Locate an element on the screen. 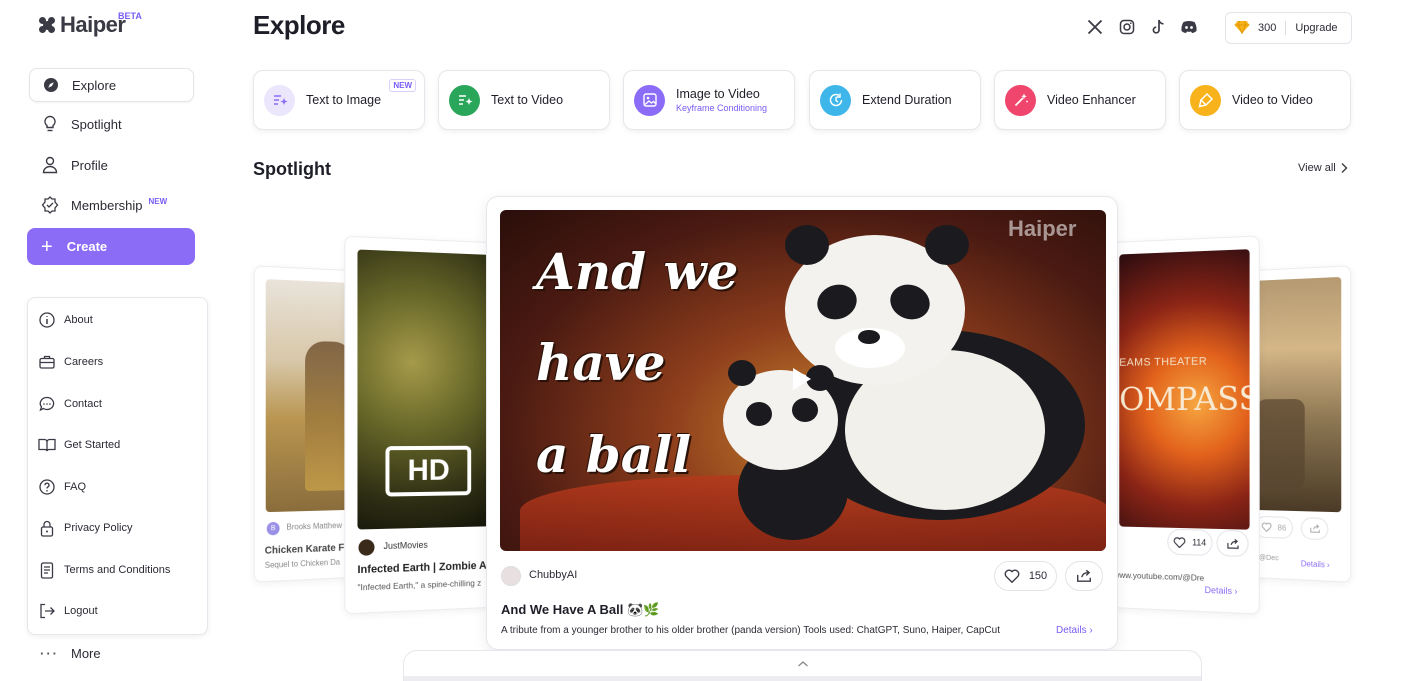 The image size is (1401, 681). tool-text-to-image: Text to Image NEW is located at coordinates (339, 100).